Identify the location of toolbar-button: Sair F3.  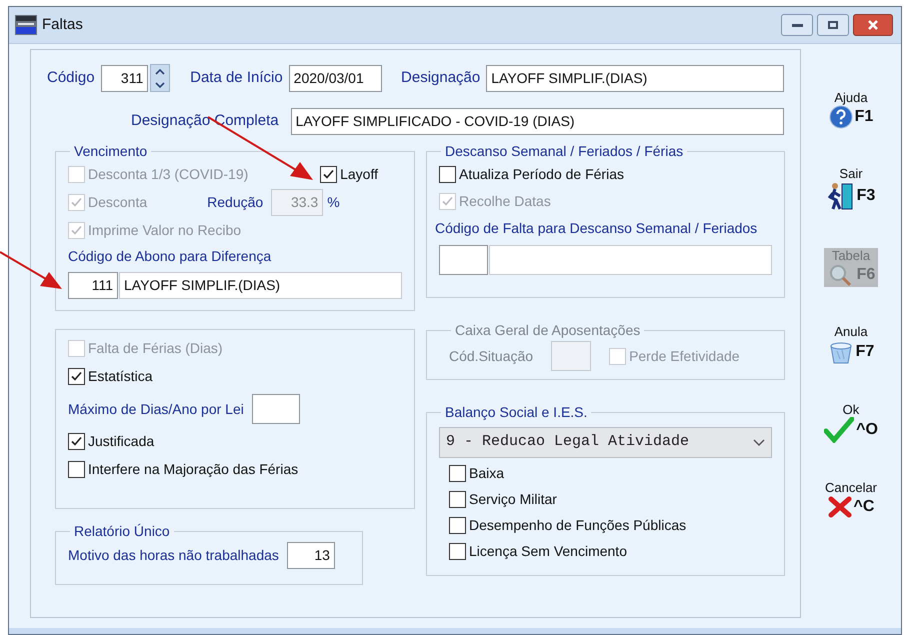
(851, 188).